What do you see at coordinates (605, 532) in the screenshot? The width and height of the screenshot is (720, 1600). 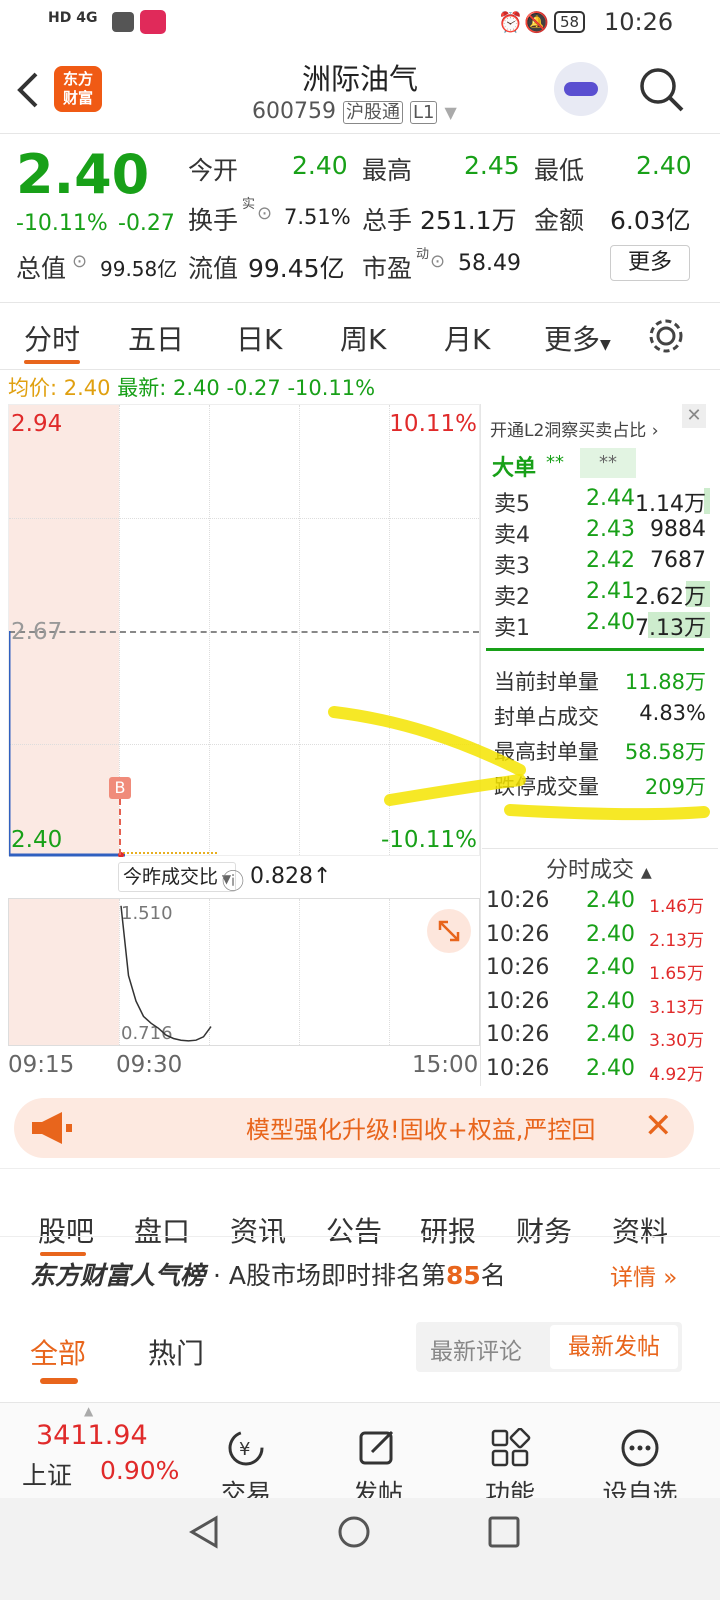 I see `ask-row: 卖4 2.43 9884` at bounding box center [605, 532].